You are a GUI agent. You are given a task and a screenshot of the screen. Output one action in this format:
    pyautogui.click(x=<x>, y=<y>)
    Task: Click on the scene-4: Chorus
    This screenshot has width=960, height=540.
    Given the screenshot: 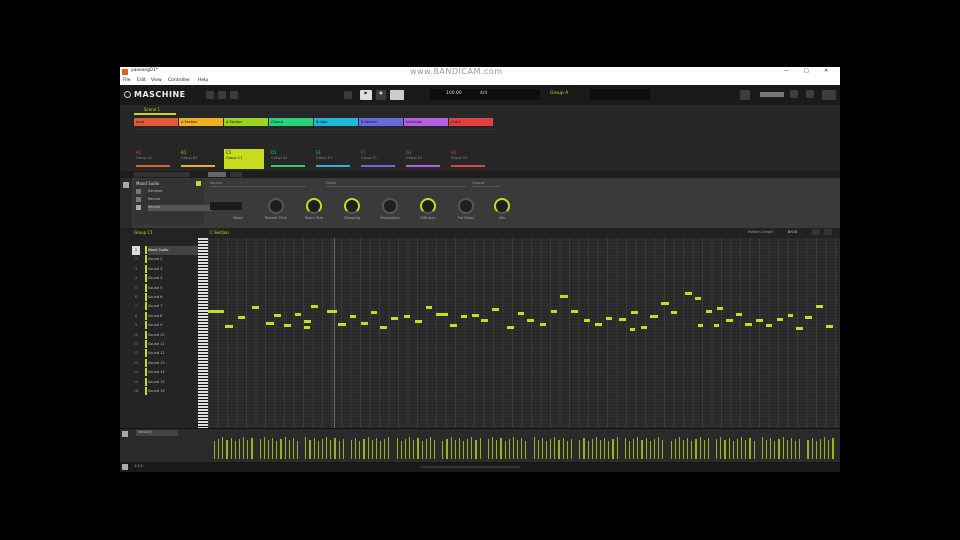 What is the action you would take?
    pyautogui.click(x=291, y=122)
    